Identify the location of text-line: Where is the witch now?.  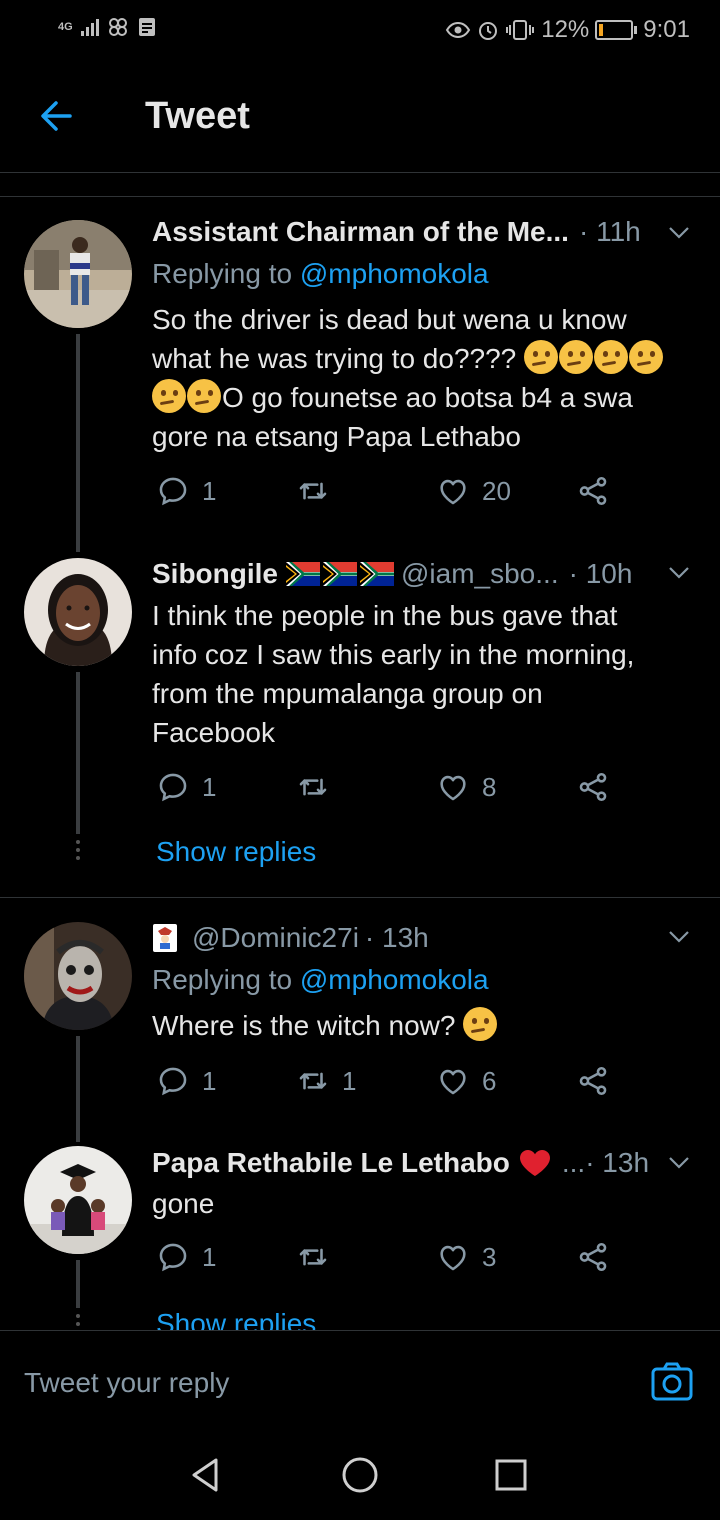
(304, 1025).